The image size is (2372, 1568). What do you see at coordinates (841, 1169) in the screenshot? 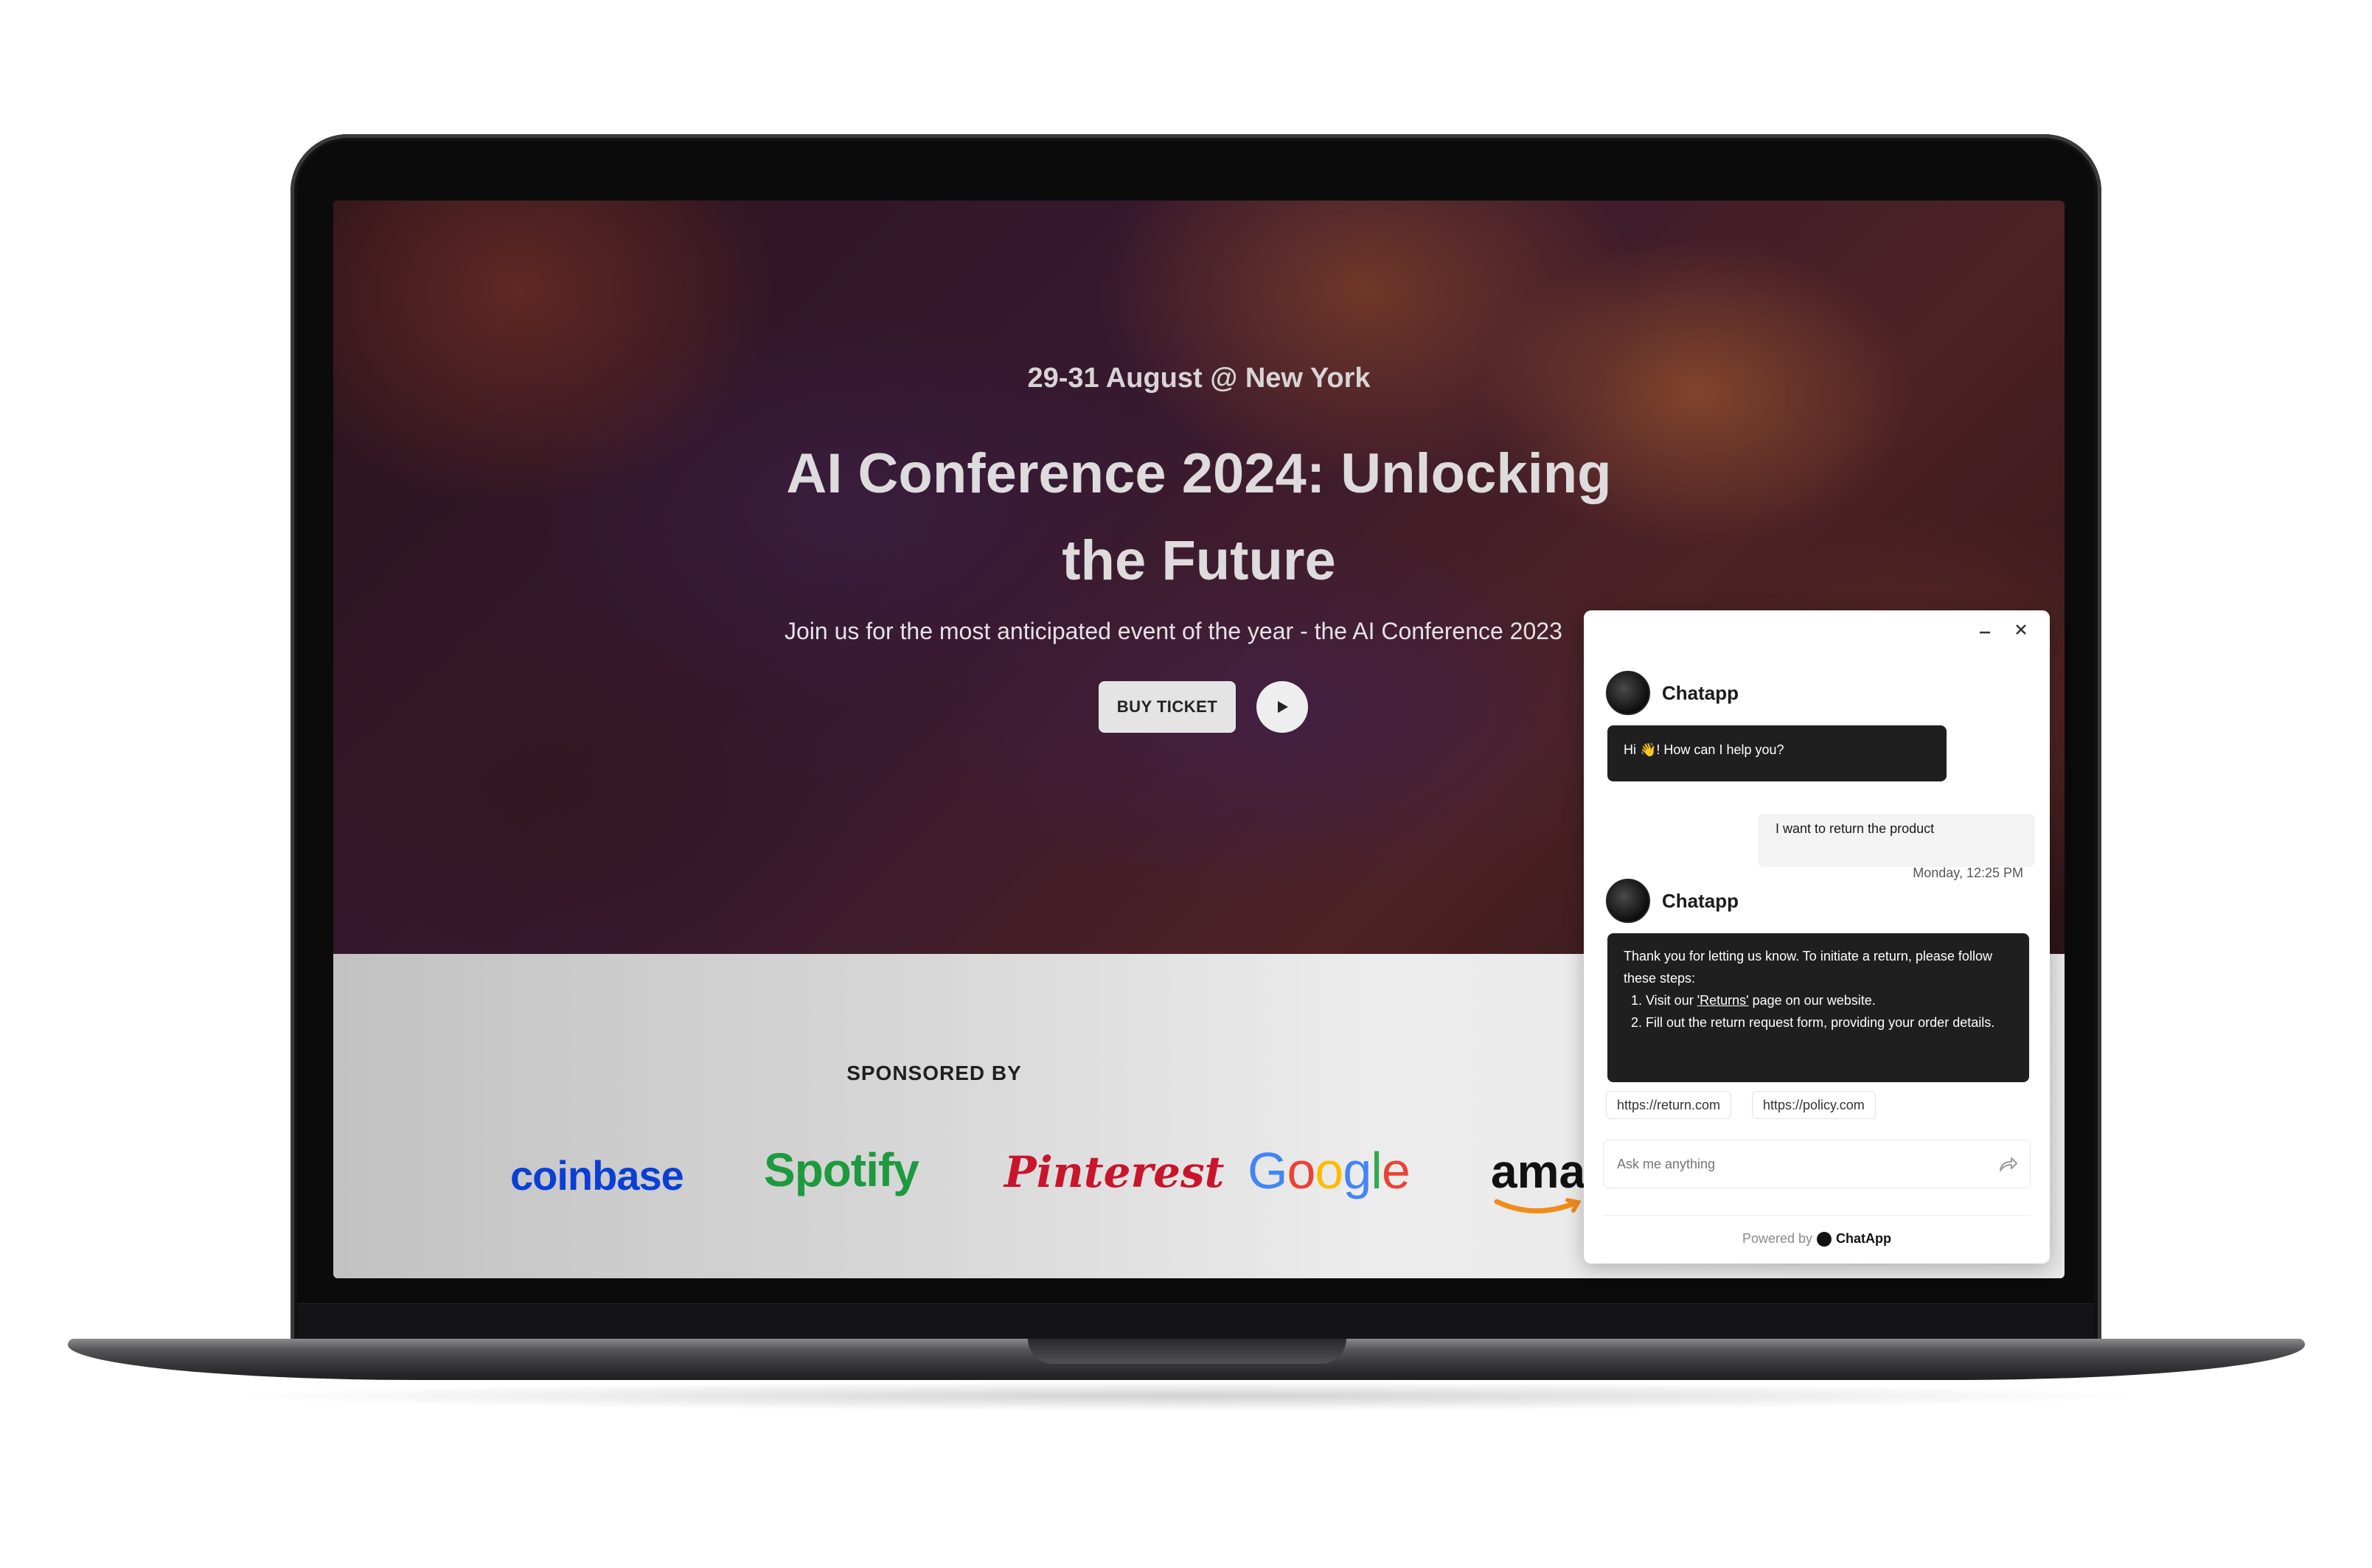
I see `spotify-logo: Spotify` at bounding box center [841, 1169].